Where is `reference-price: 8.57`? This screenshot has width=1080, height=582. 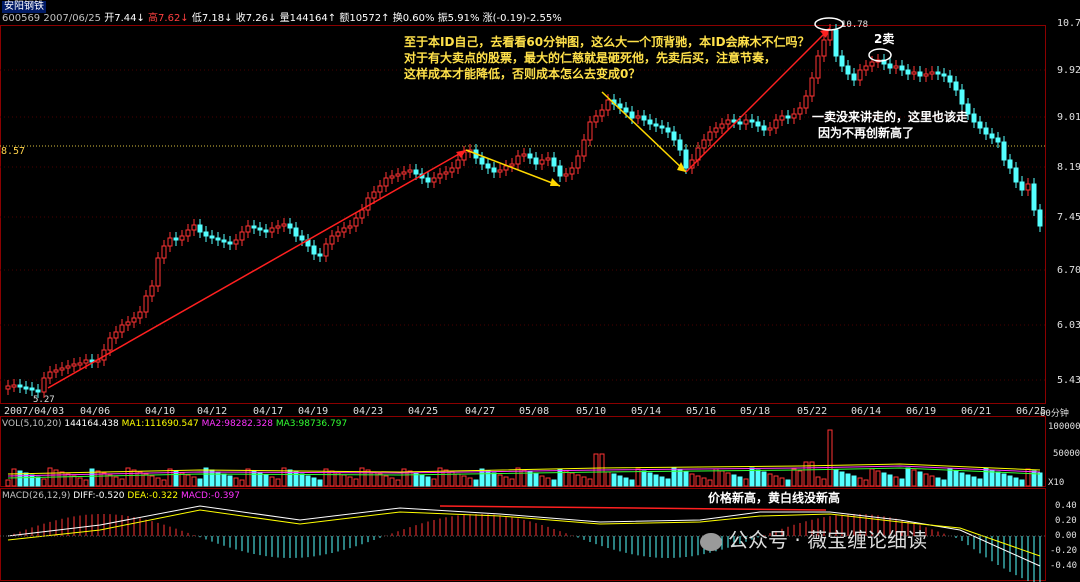
reference-price: 8.57 is located at coordinates (13, 151).